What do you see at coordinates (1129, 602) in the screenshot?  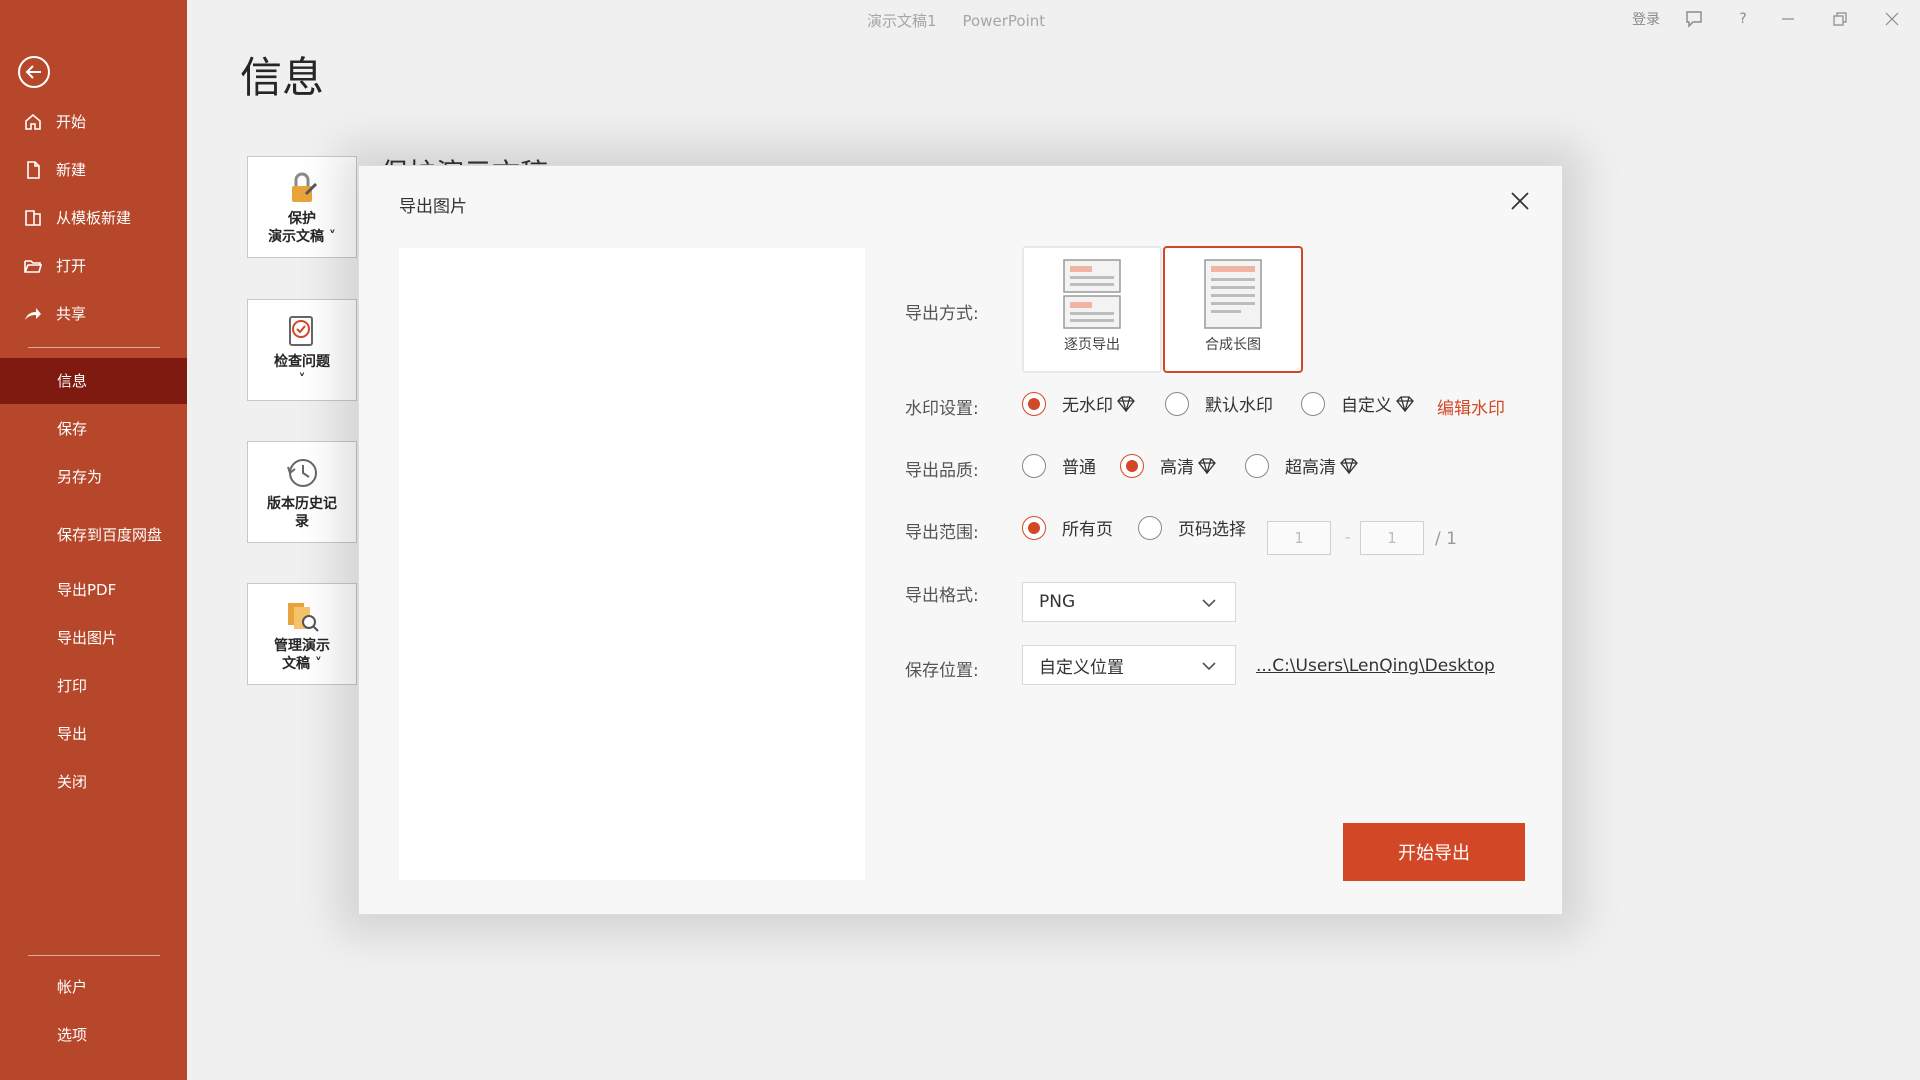 I see `format-select: PNG` at bounding box center [1129, 602].